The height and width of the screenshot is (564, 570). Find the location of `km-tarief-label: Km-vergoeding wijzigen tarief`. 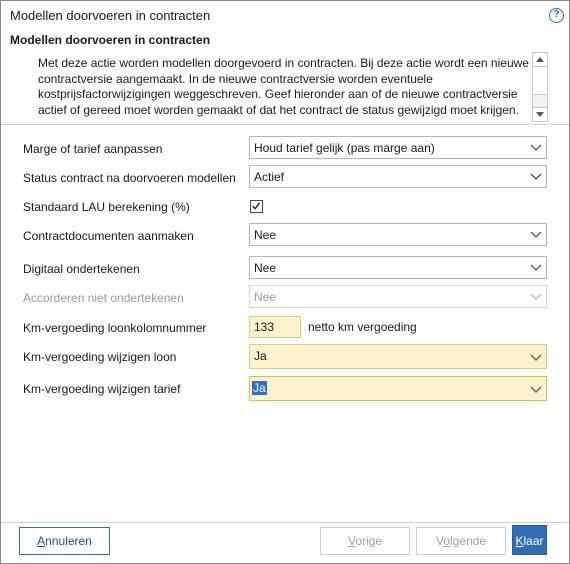

km-tarief-label: Km-vergoeding wijzigen tarief is located at coordinates (102, 389).